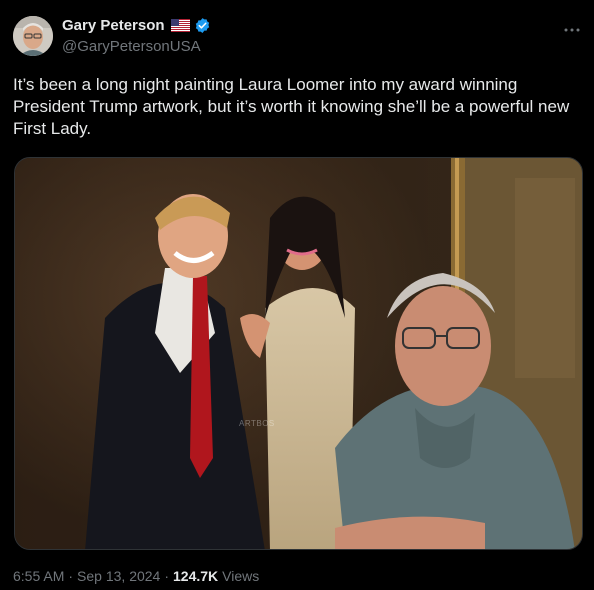 The width and height of the screenshot is (594, 590). Describe the element at coordinates (38, 576) in the screenshot. I see `tweet-time: 6:55 AM` at that location.